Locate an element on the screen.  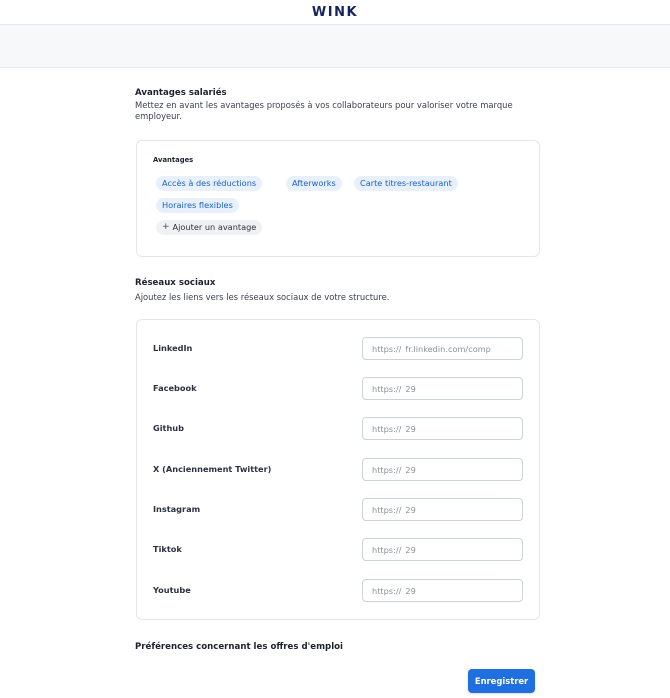
linkedin-url-input: https:// fr.linkedin.com/comp is located at coordinates (442, 348).